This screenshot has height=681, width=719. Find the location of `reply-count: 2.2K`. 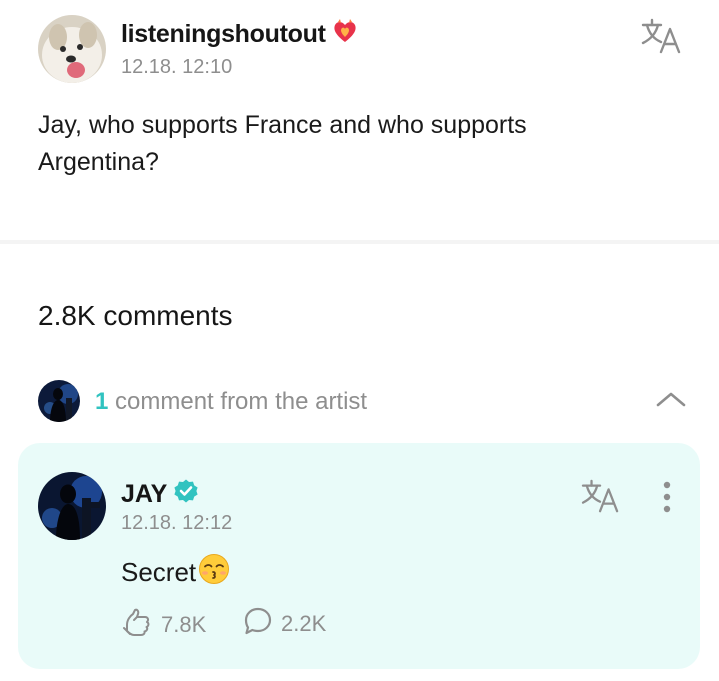

reply-count: 2.2K is located at coordinates (304, 623).